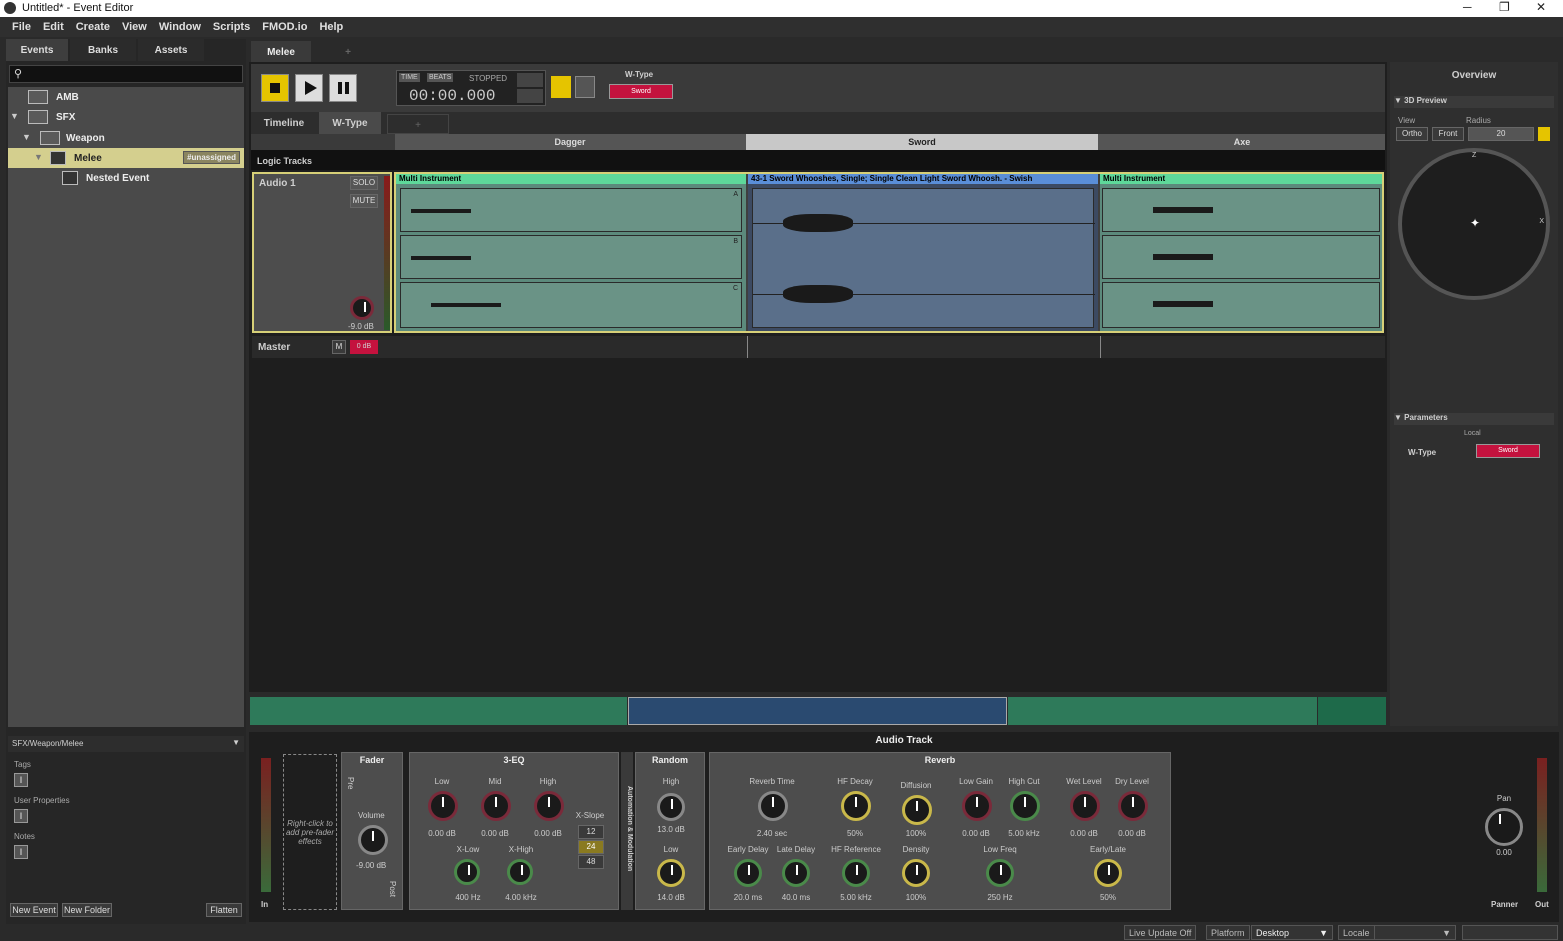 The height and width of the screenshot is (941, 1563). I want to click on eq-xhigh-knob, so click(520, 872).